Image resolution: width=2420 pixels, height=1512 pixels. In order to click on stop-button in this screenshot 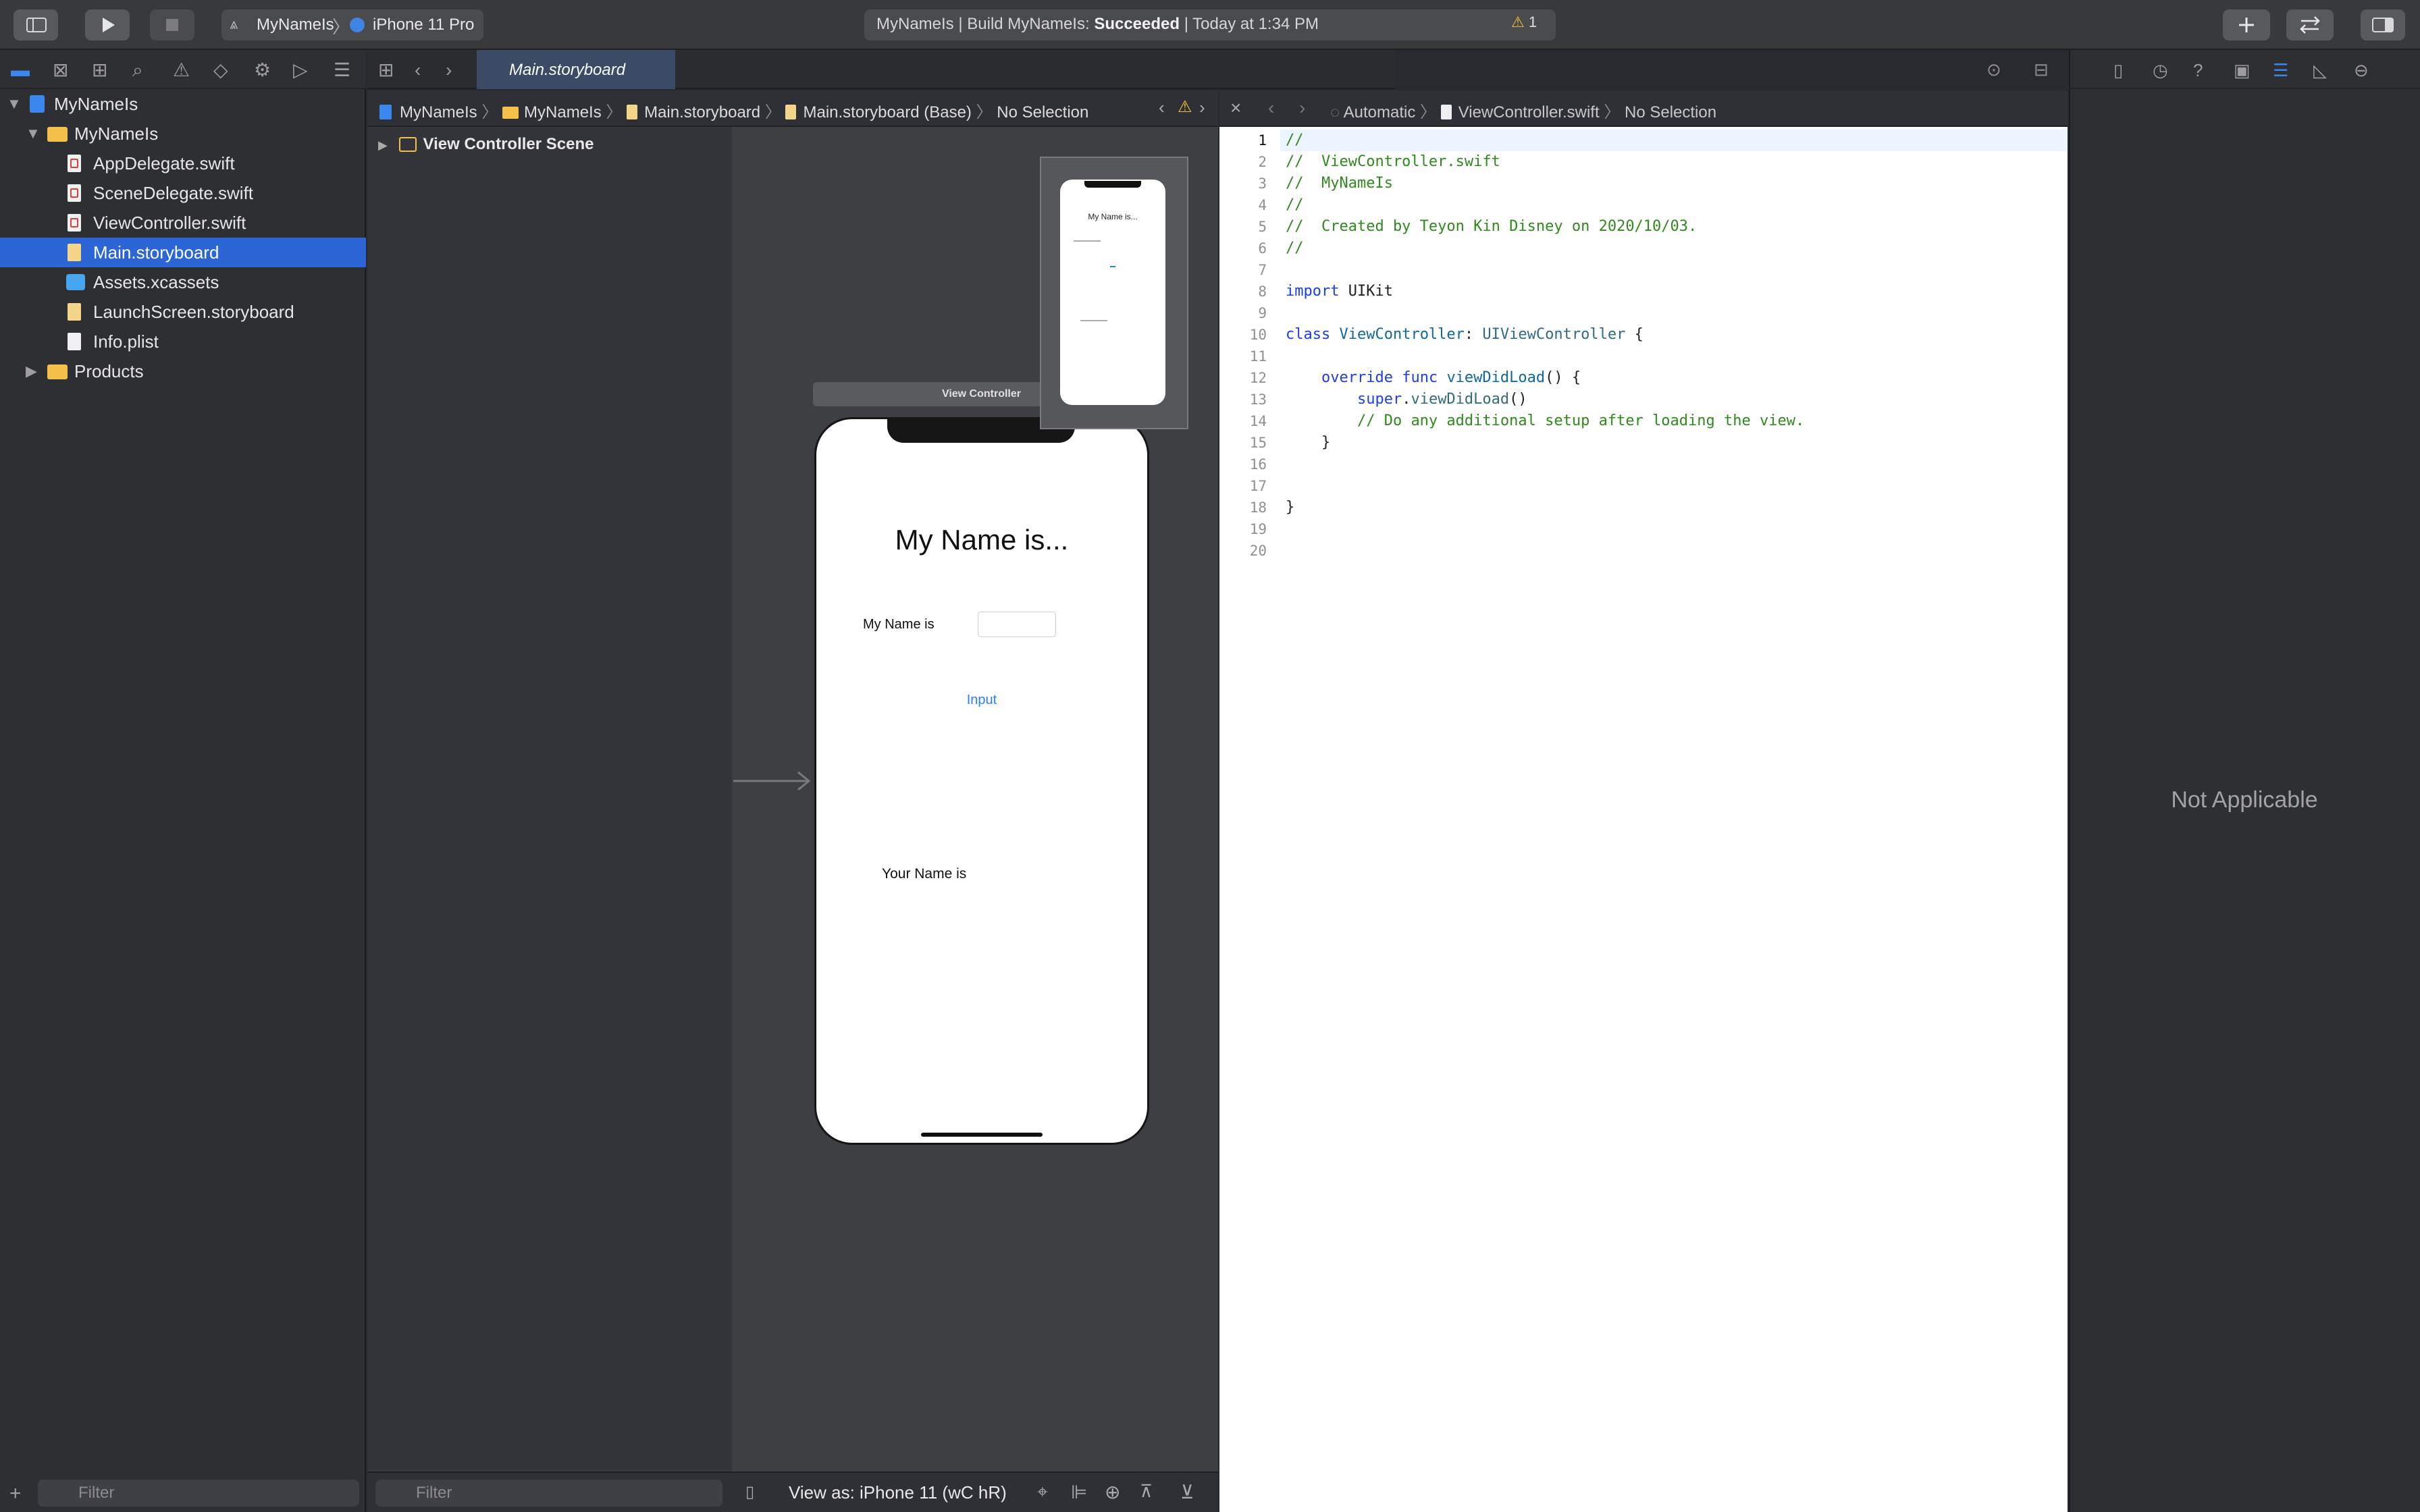, I will do `click(172, 25)`.